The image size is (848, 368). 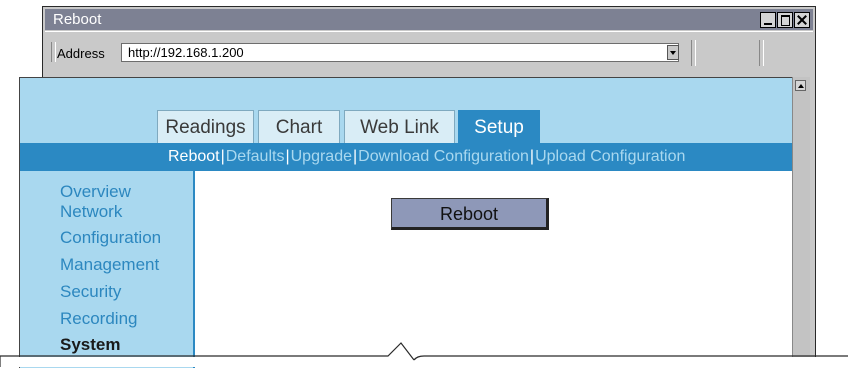 I want to click on callout-pointer, so click(x=424, y=354).